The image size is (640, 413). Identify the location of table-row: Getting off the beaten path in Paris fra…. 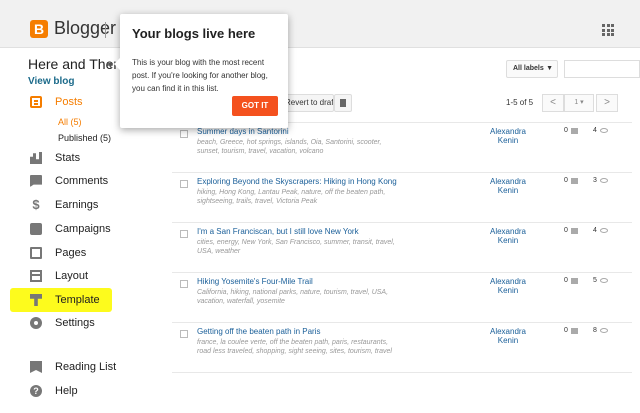
(402, 347).